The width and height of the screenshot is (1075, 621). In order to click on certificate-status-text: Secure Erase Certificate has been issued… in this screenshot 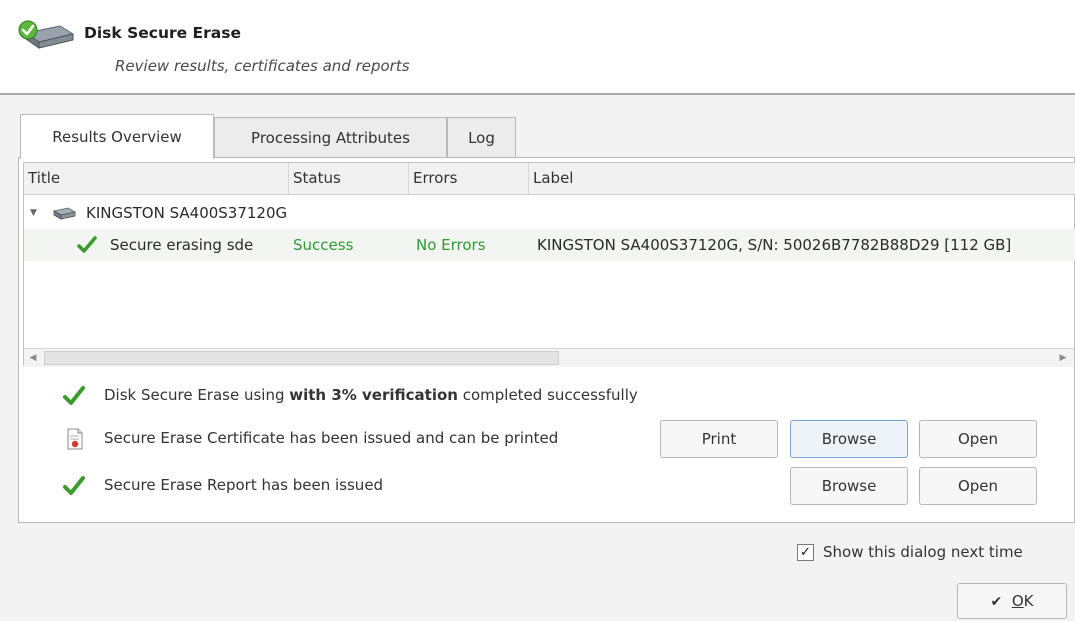, I will do `click(331, 438)`.